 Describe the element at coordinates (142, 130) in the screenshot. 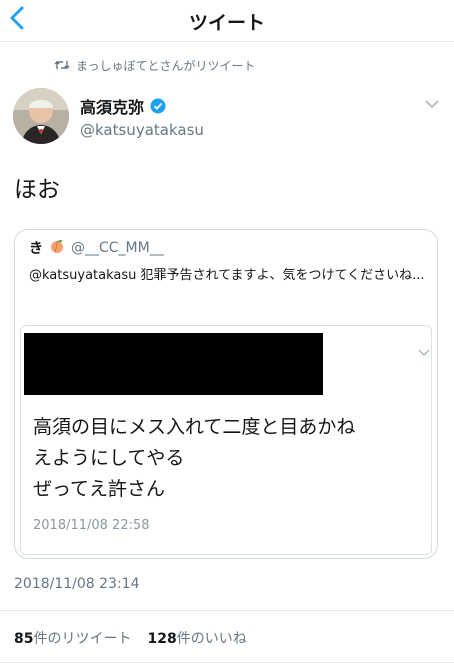

I see `author-handle: @katsuyatakasu` at that location.